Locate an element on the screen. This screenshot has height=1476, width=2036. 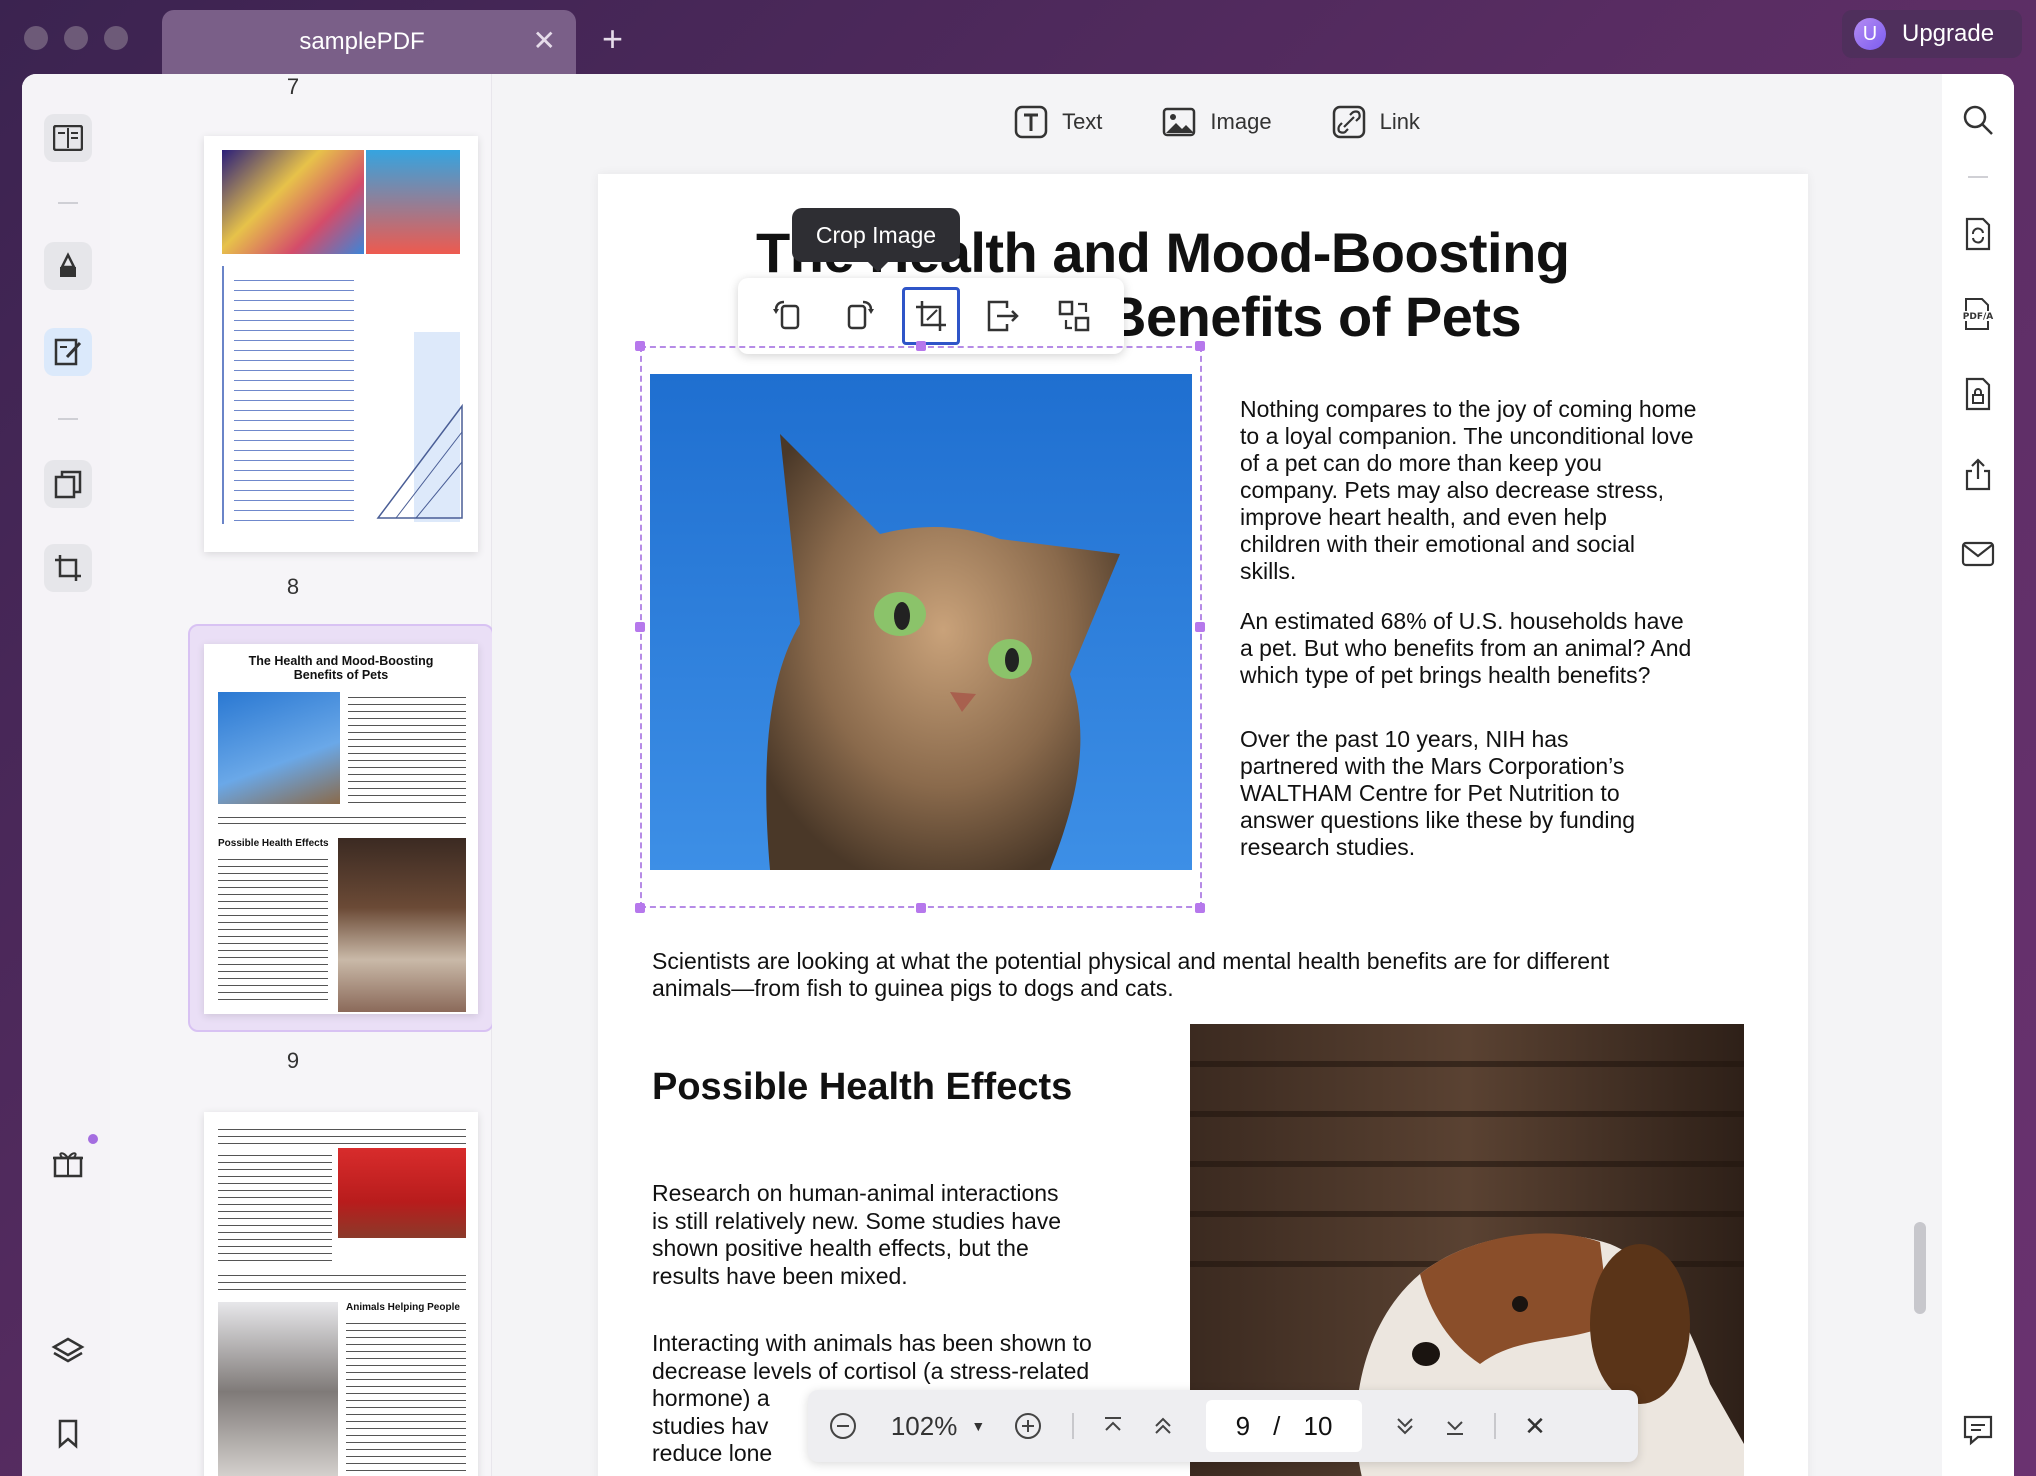
rotate-right-button is located at coordinates (859, 316).